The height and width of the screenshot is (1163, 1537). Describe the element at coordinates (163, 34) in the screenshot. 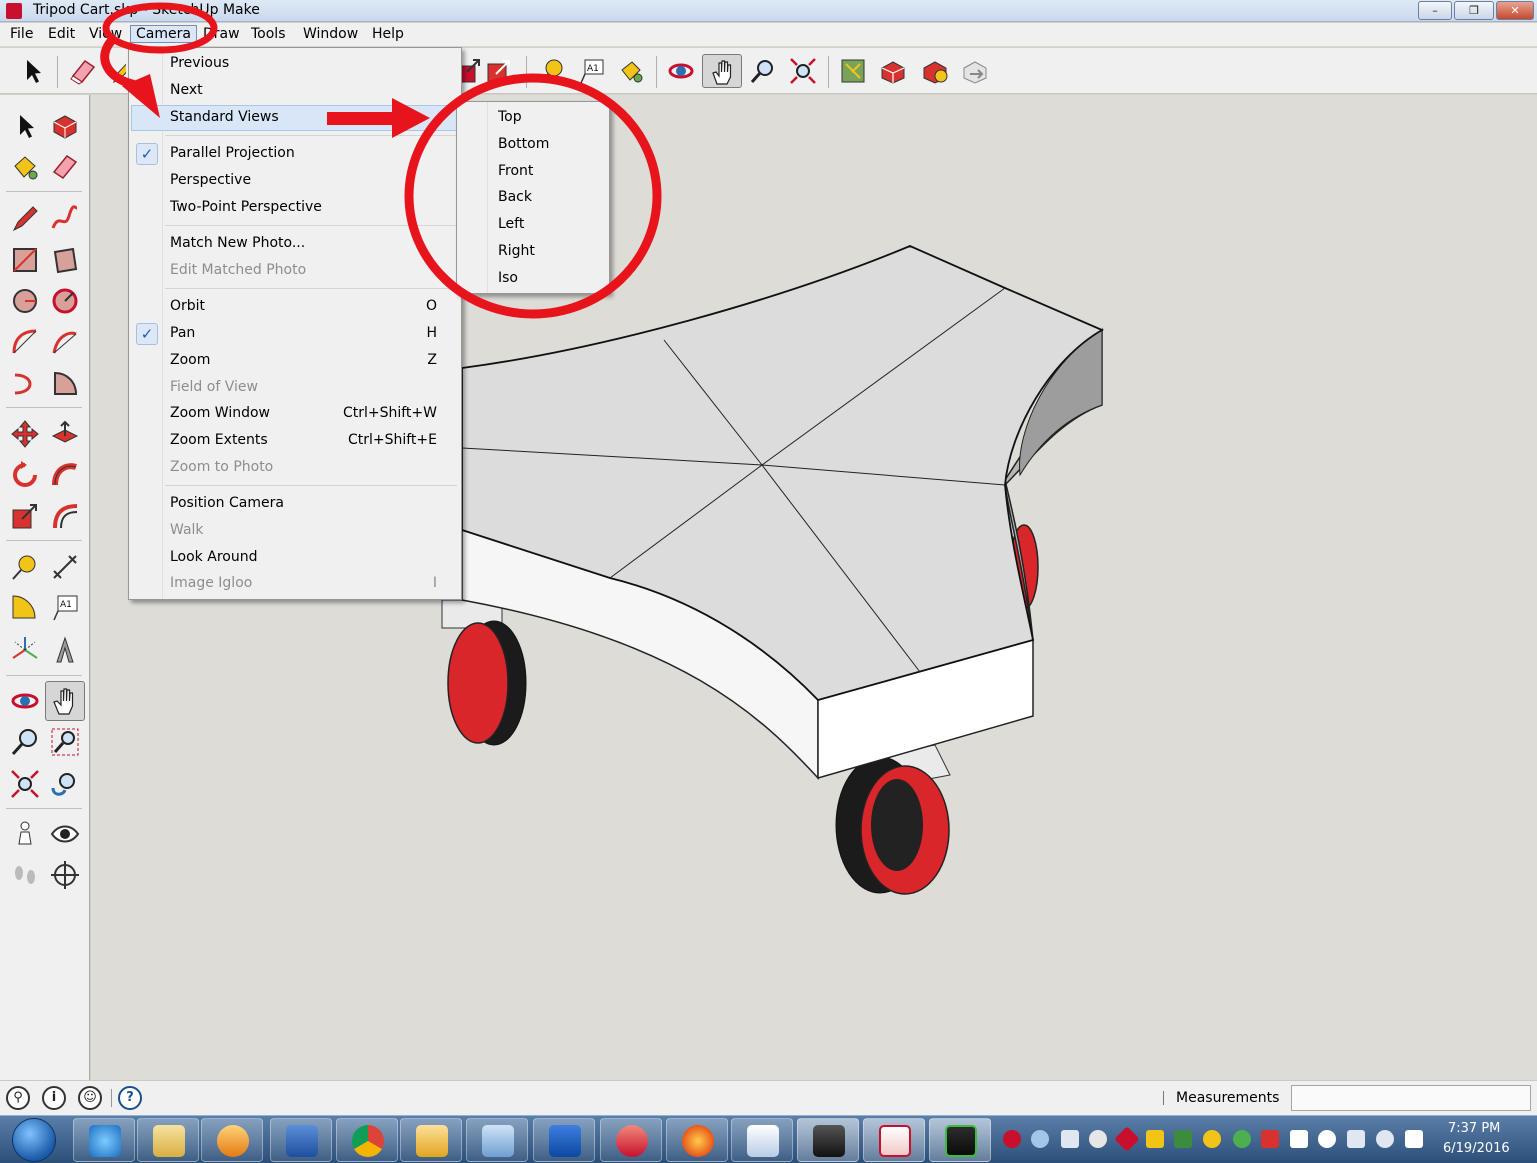

I see `menu-camera: Camera` at that location.